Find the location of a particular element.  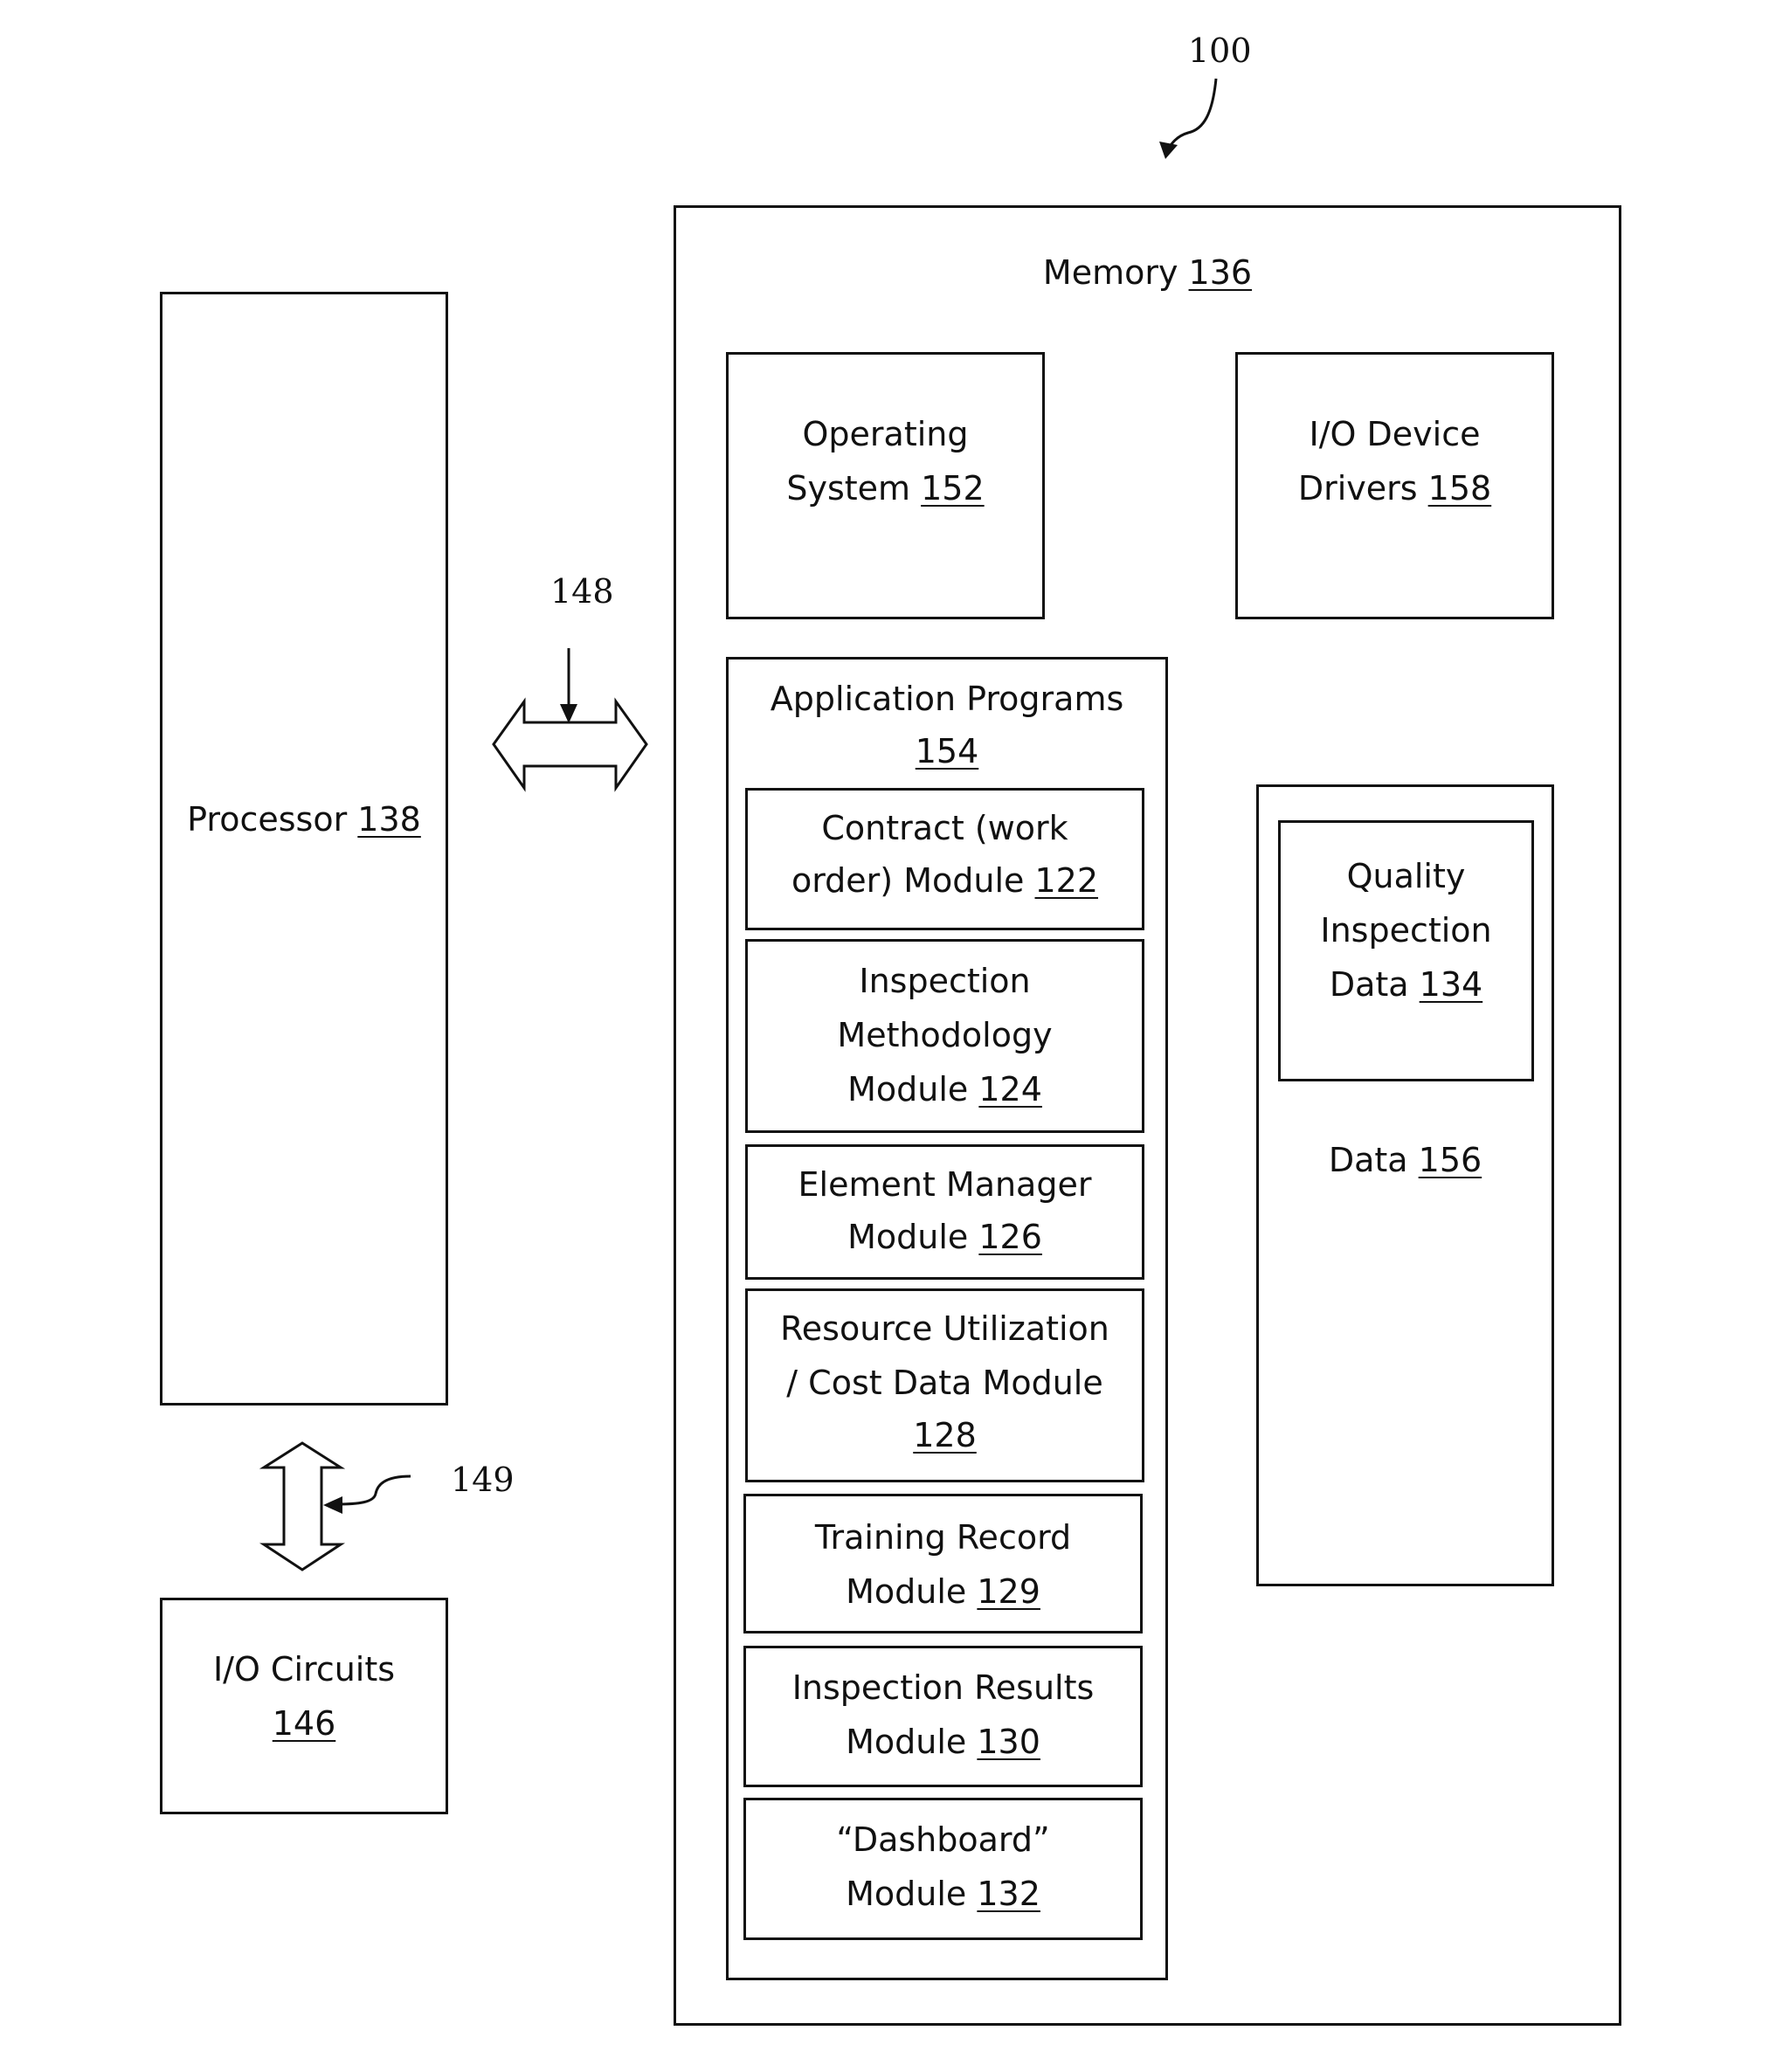

bus-memory-leader-head is located at coordinates (568, 713).